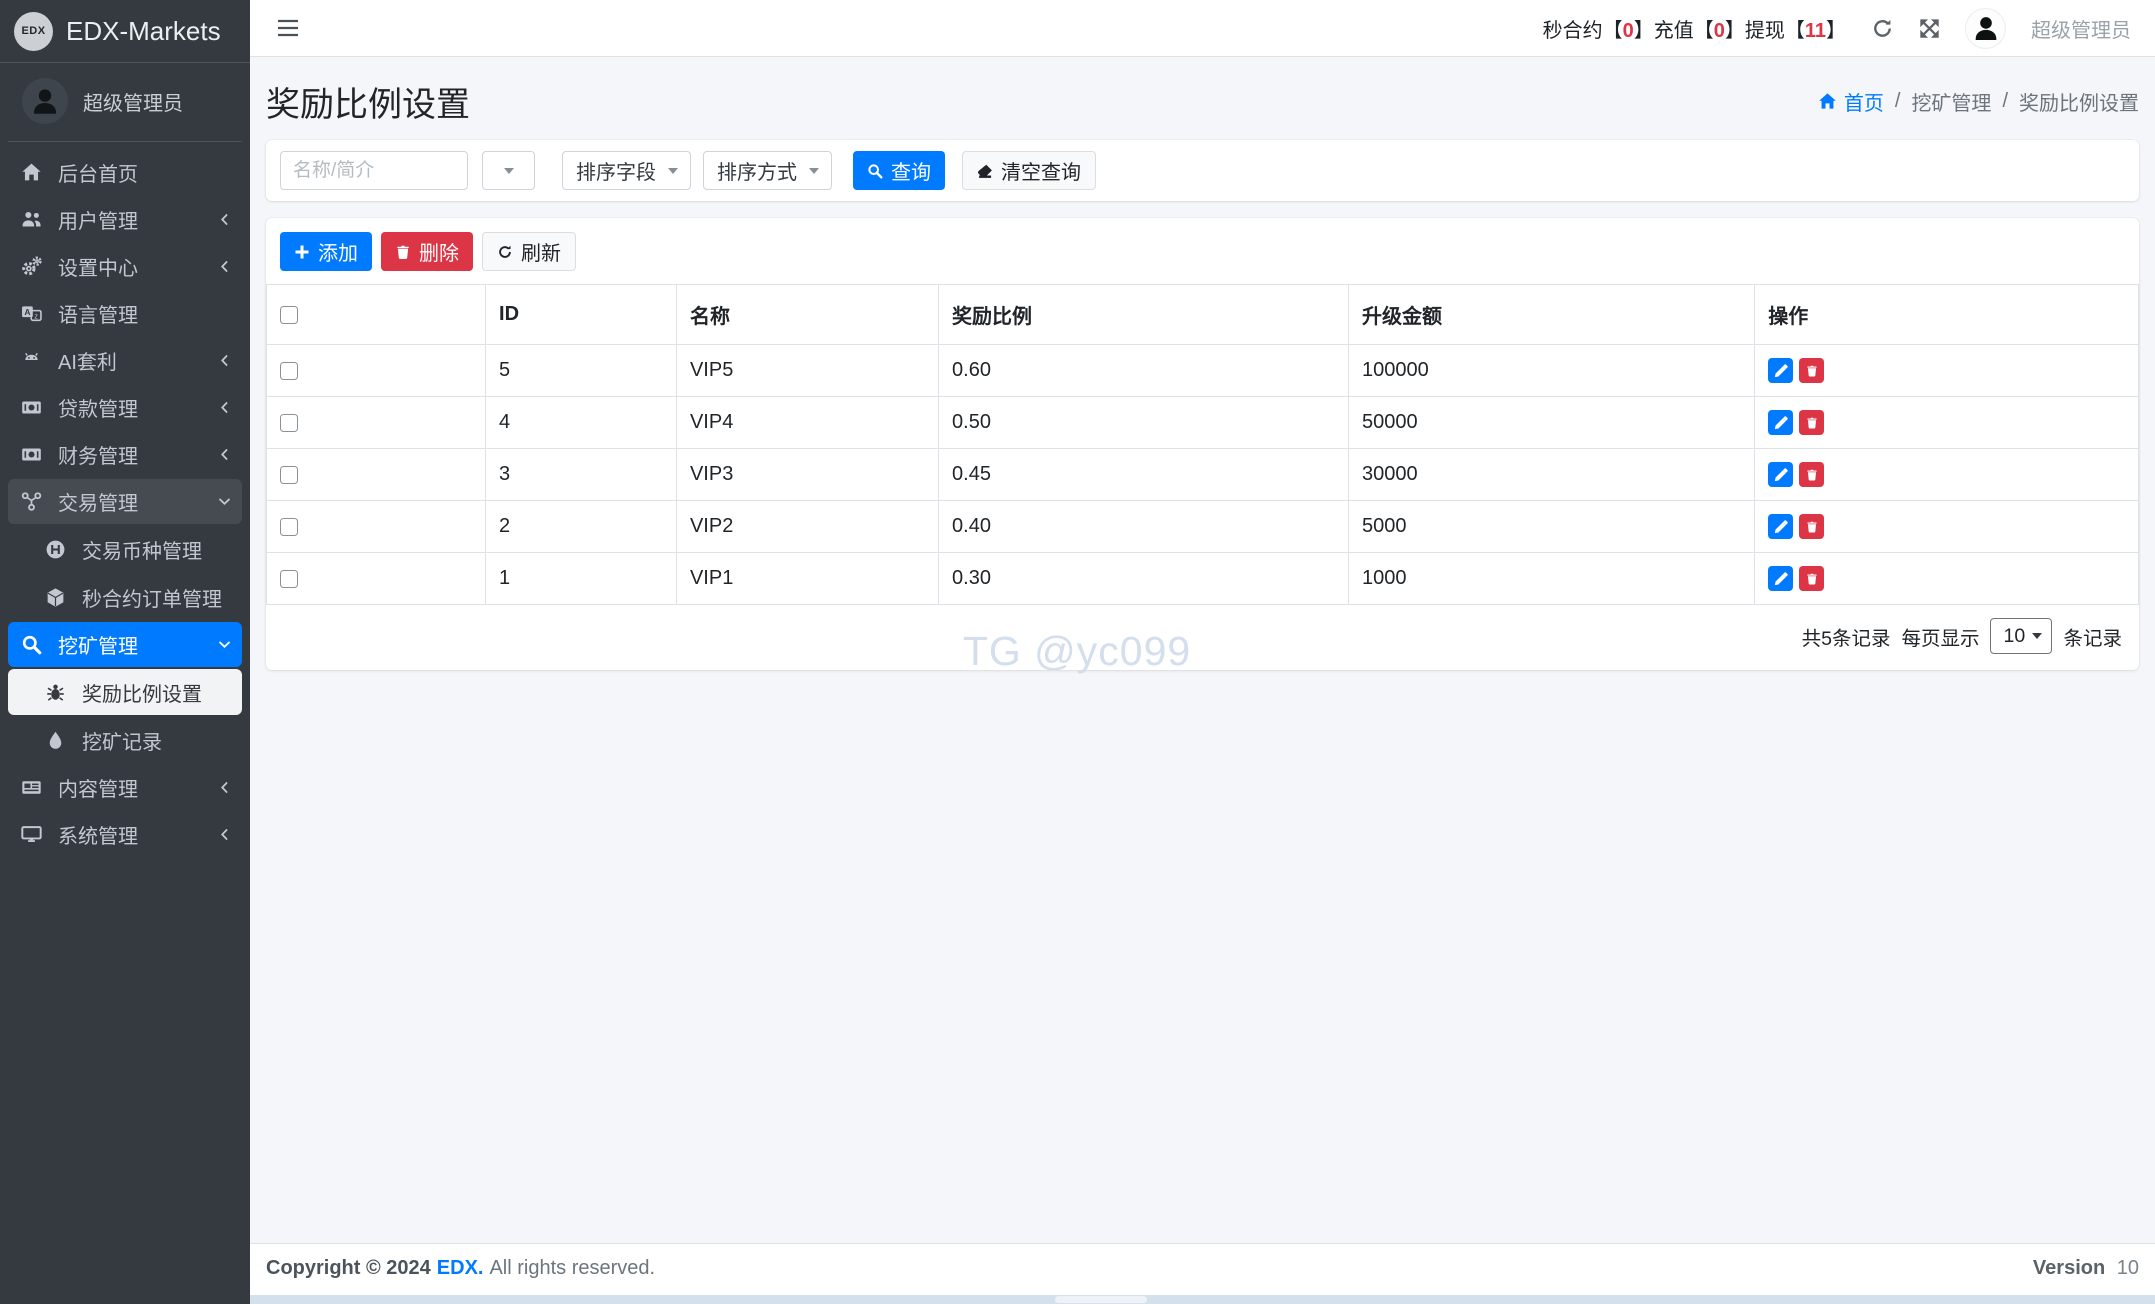 Image resolution: width=2155 pixels, height=1304 pixels. What do you see at coordinates (125, 219) in the screenshot?
I see `sidebar-item-users: 用户管理` at bounding box center [125, 219].